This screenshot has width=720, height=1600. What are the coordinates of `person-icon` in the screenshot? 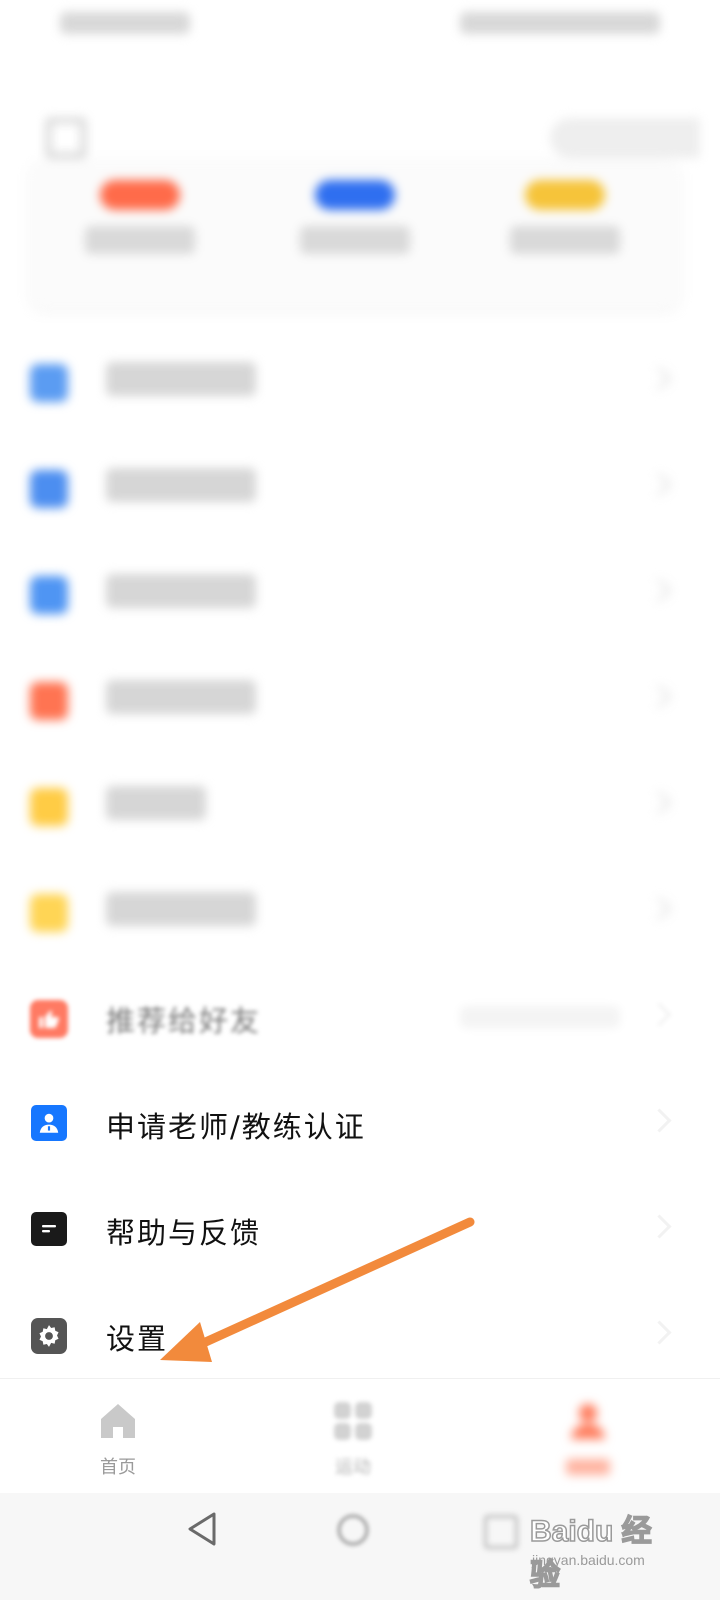 It's located at (588, 1421).